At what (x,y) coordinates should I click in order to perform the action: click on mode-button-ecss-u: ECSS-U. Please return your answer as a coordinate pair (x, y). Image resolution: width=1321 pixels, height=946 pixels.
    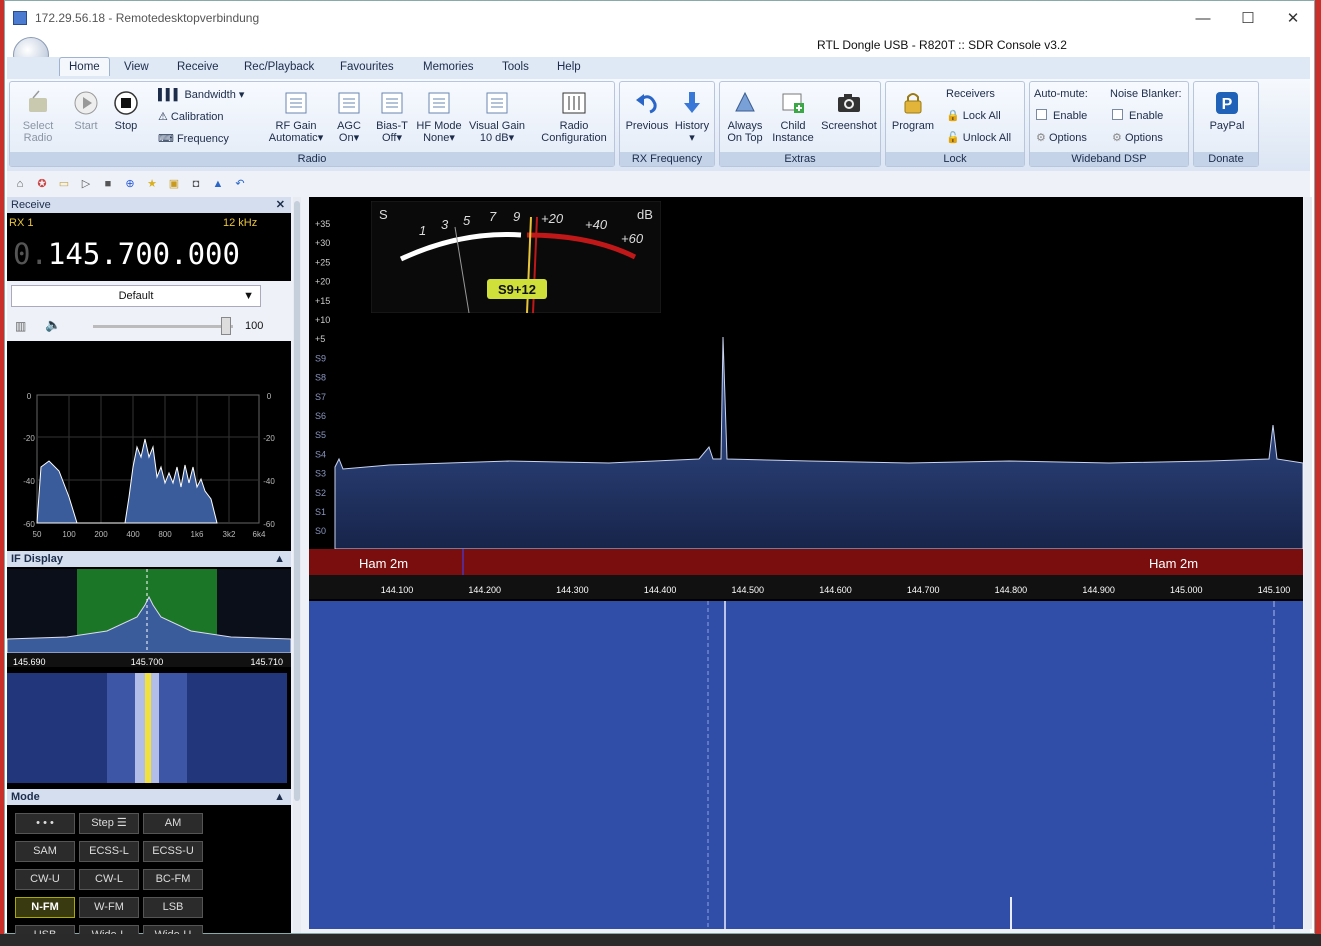
    Looking at the image, I should click on (173, 851).